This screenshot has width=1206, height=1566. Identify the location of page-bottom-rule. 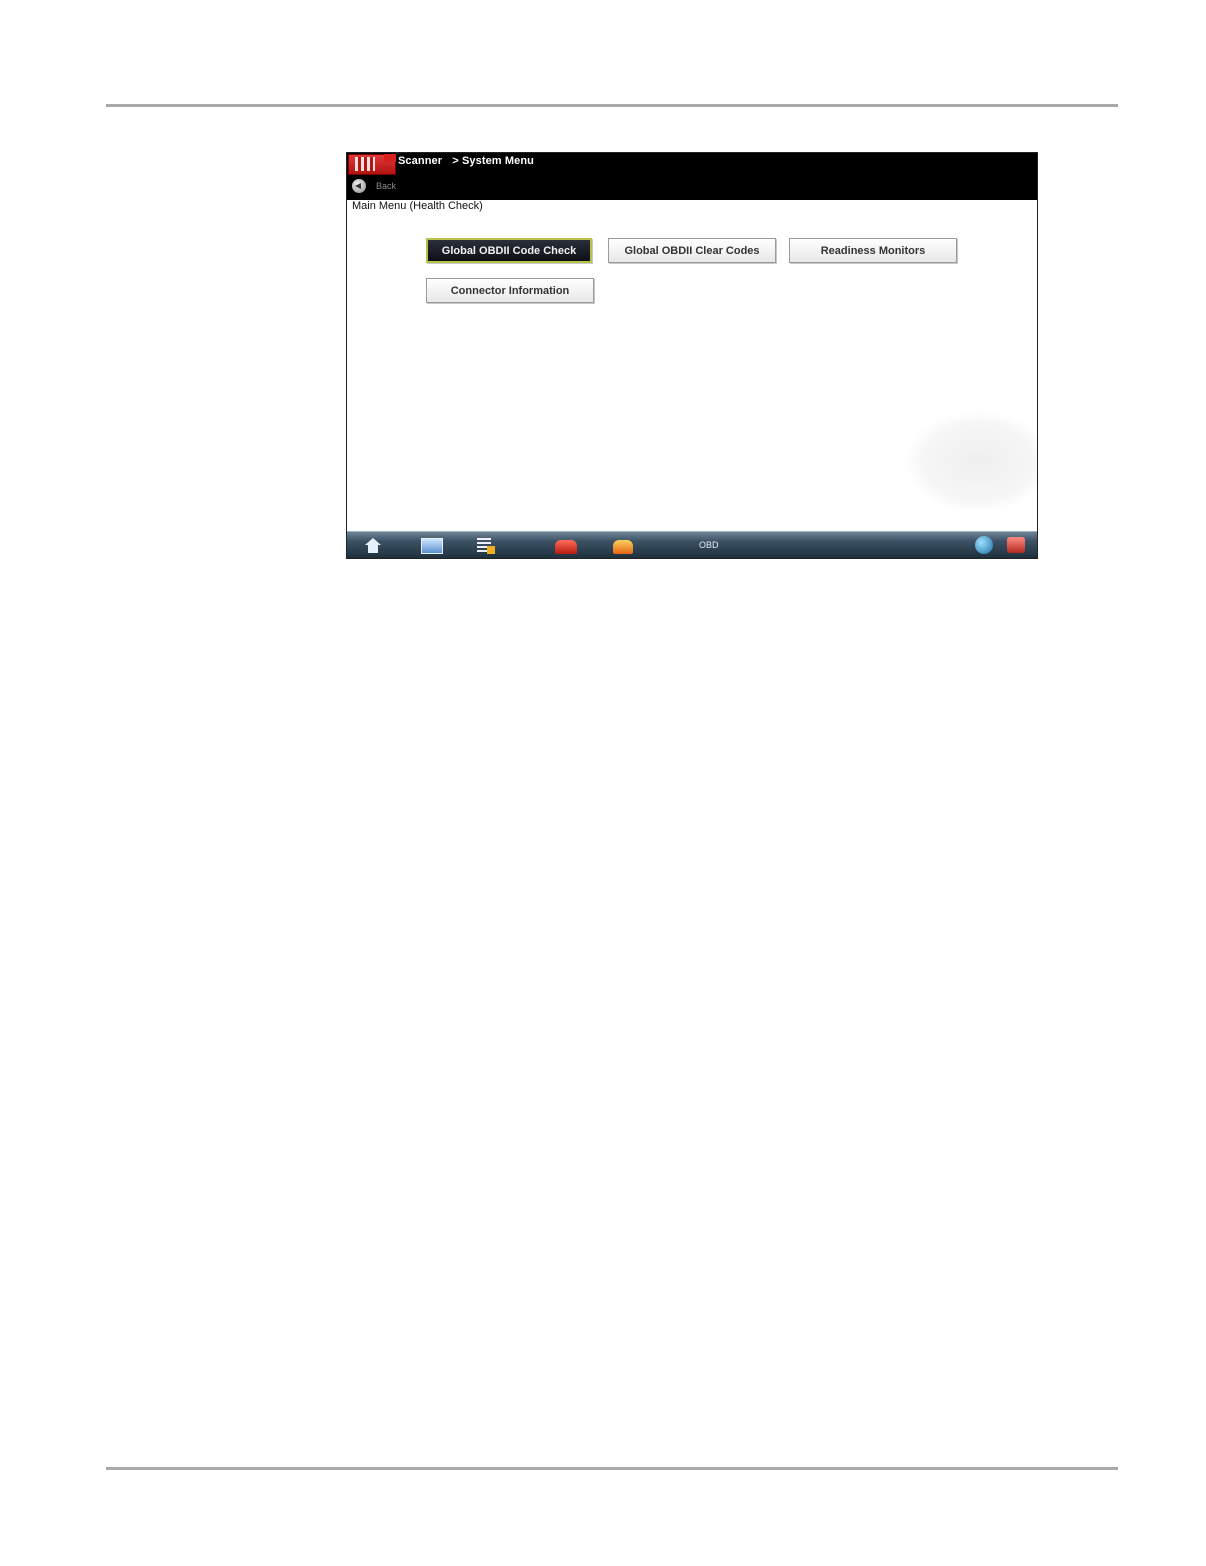
(612, 1468).